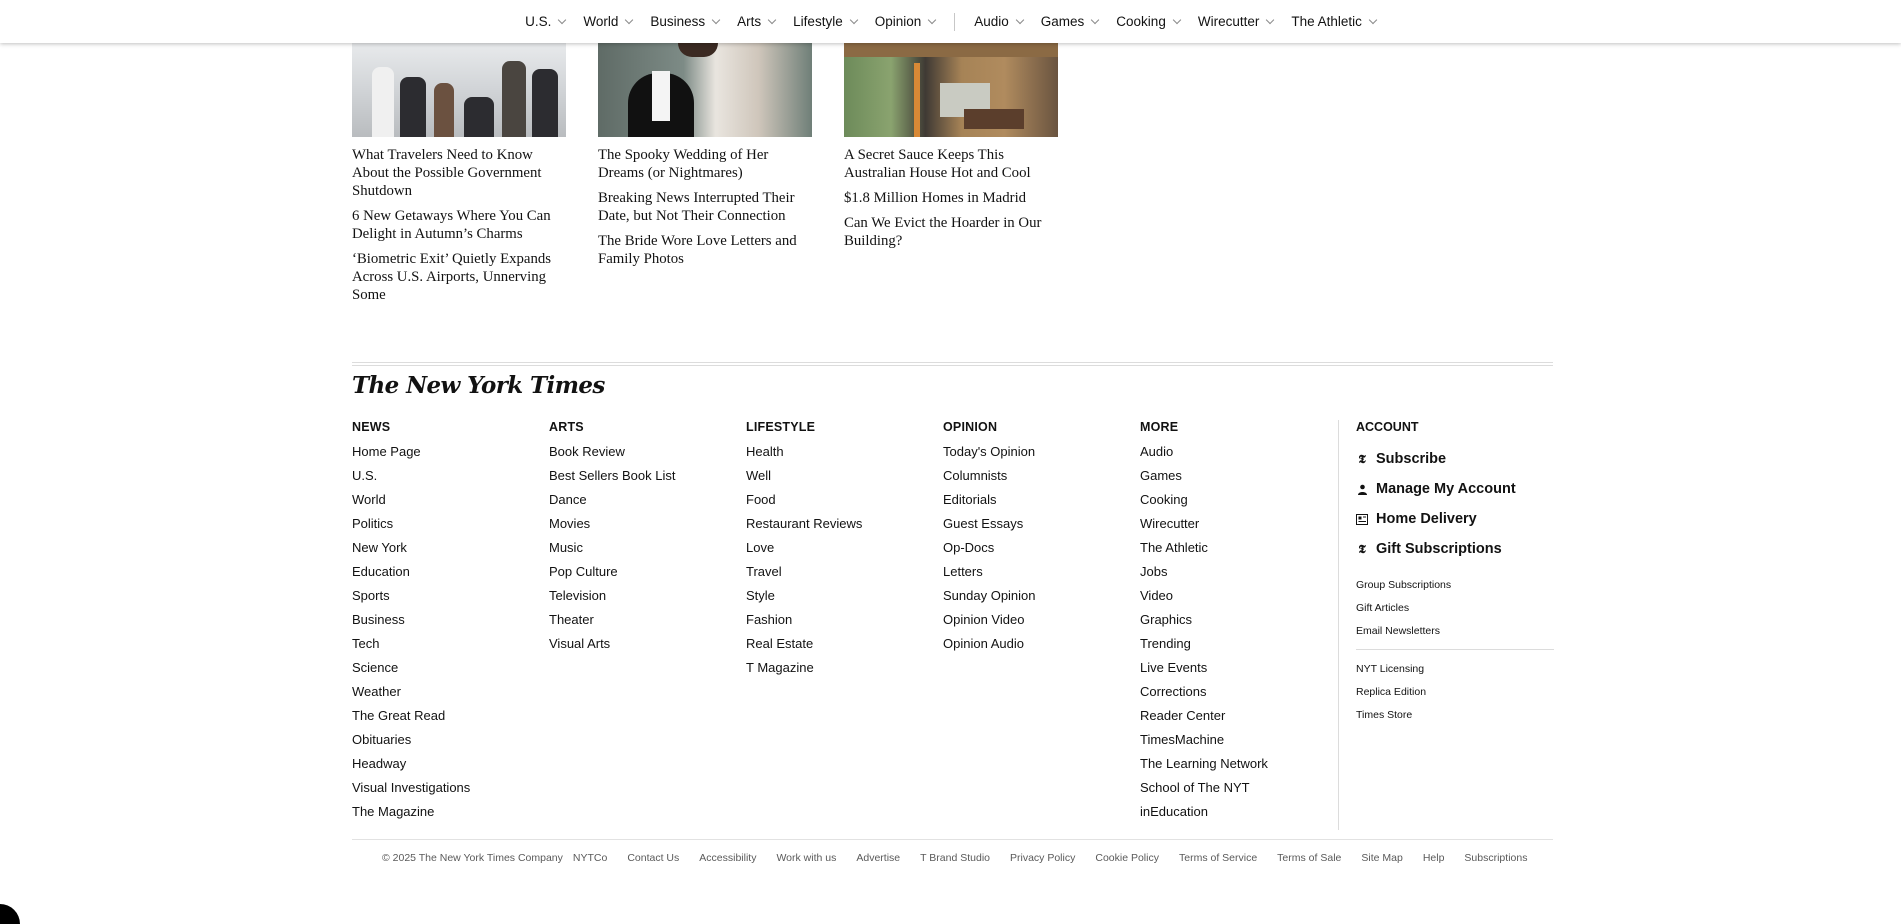 Image resolution: width=1901 pixels, height=924 pixels. Describe the element at coordinates (450, 524) in the screenshot. I see `footer-link: Politics` at that location.